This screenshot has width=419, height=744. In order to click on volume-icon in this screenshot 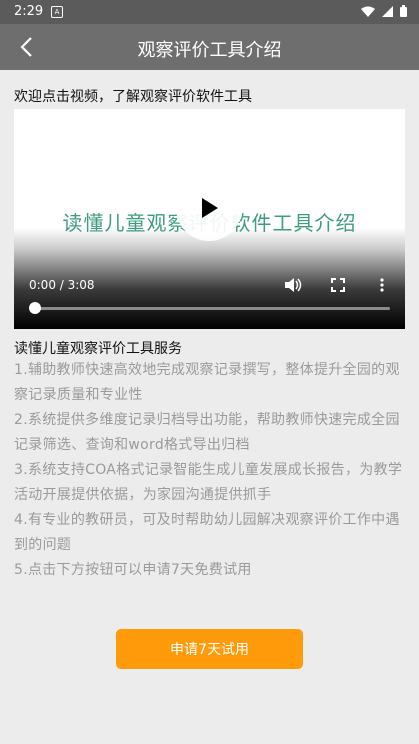, I will do `click(293, 285)`.